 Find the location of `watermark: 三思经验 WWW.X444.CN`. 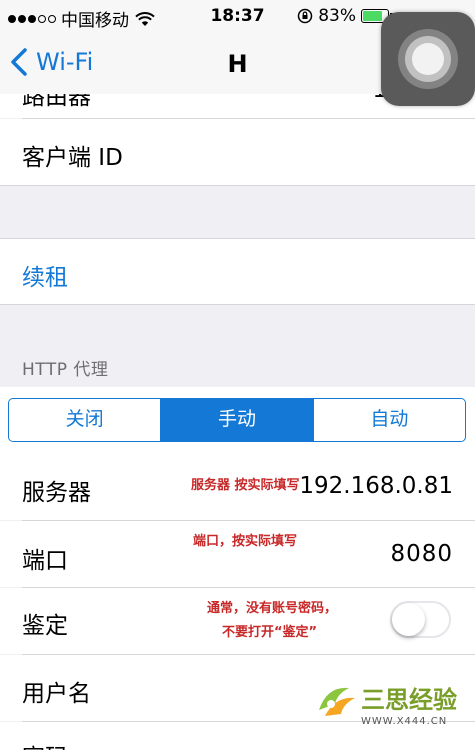

watermark: 三思经验 WWW.X444.CN is located at coordinates (395, 711).